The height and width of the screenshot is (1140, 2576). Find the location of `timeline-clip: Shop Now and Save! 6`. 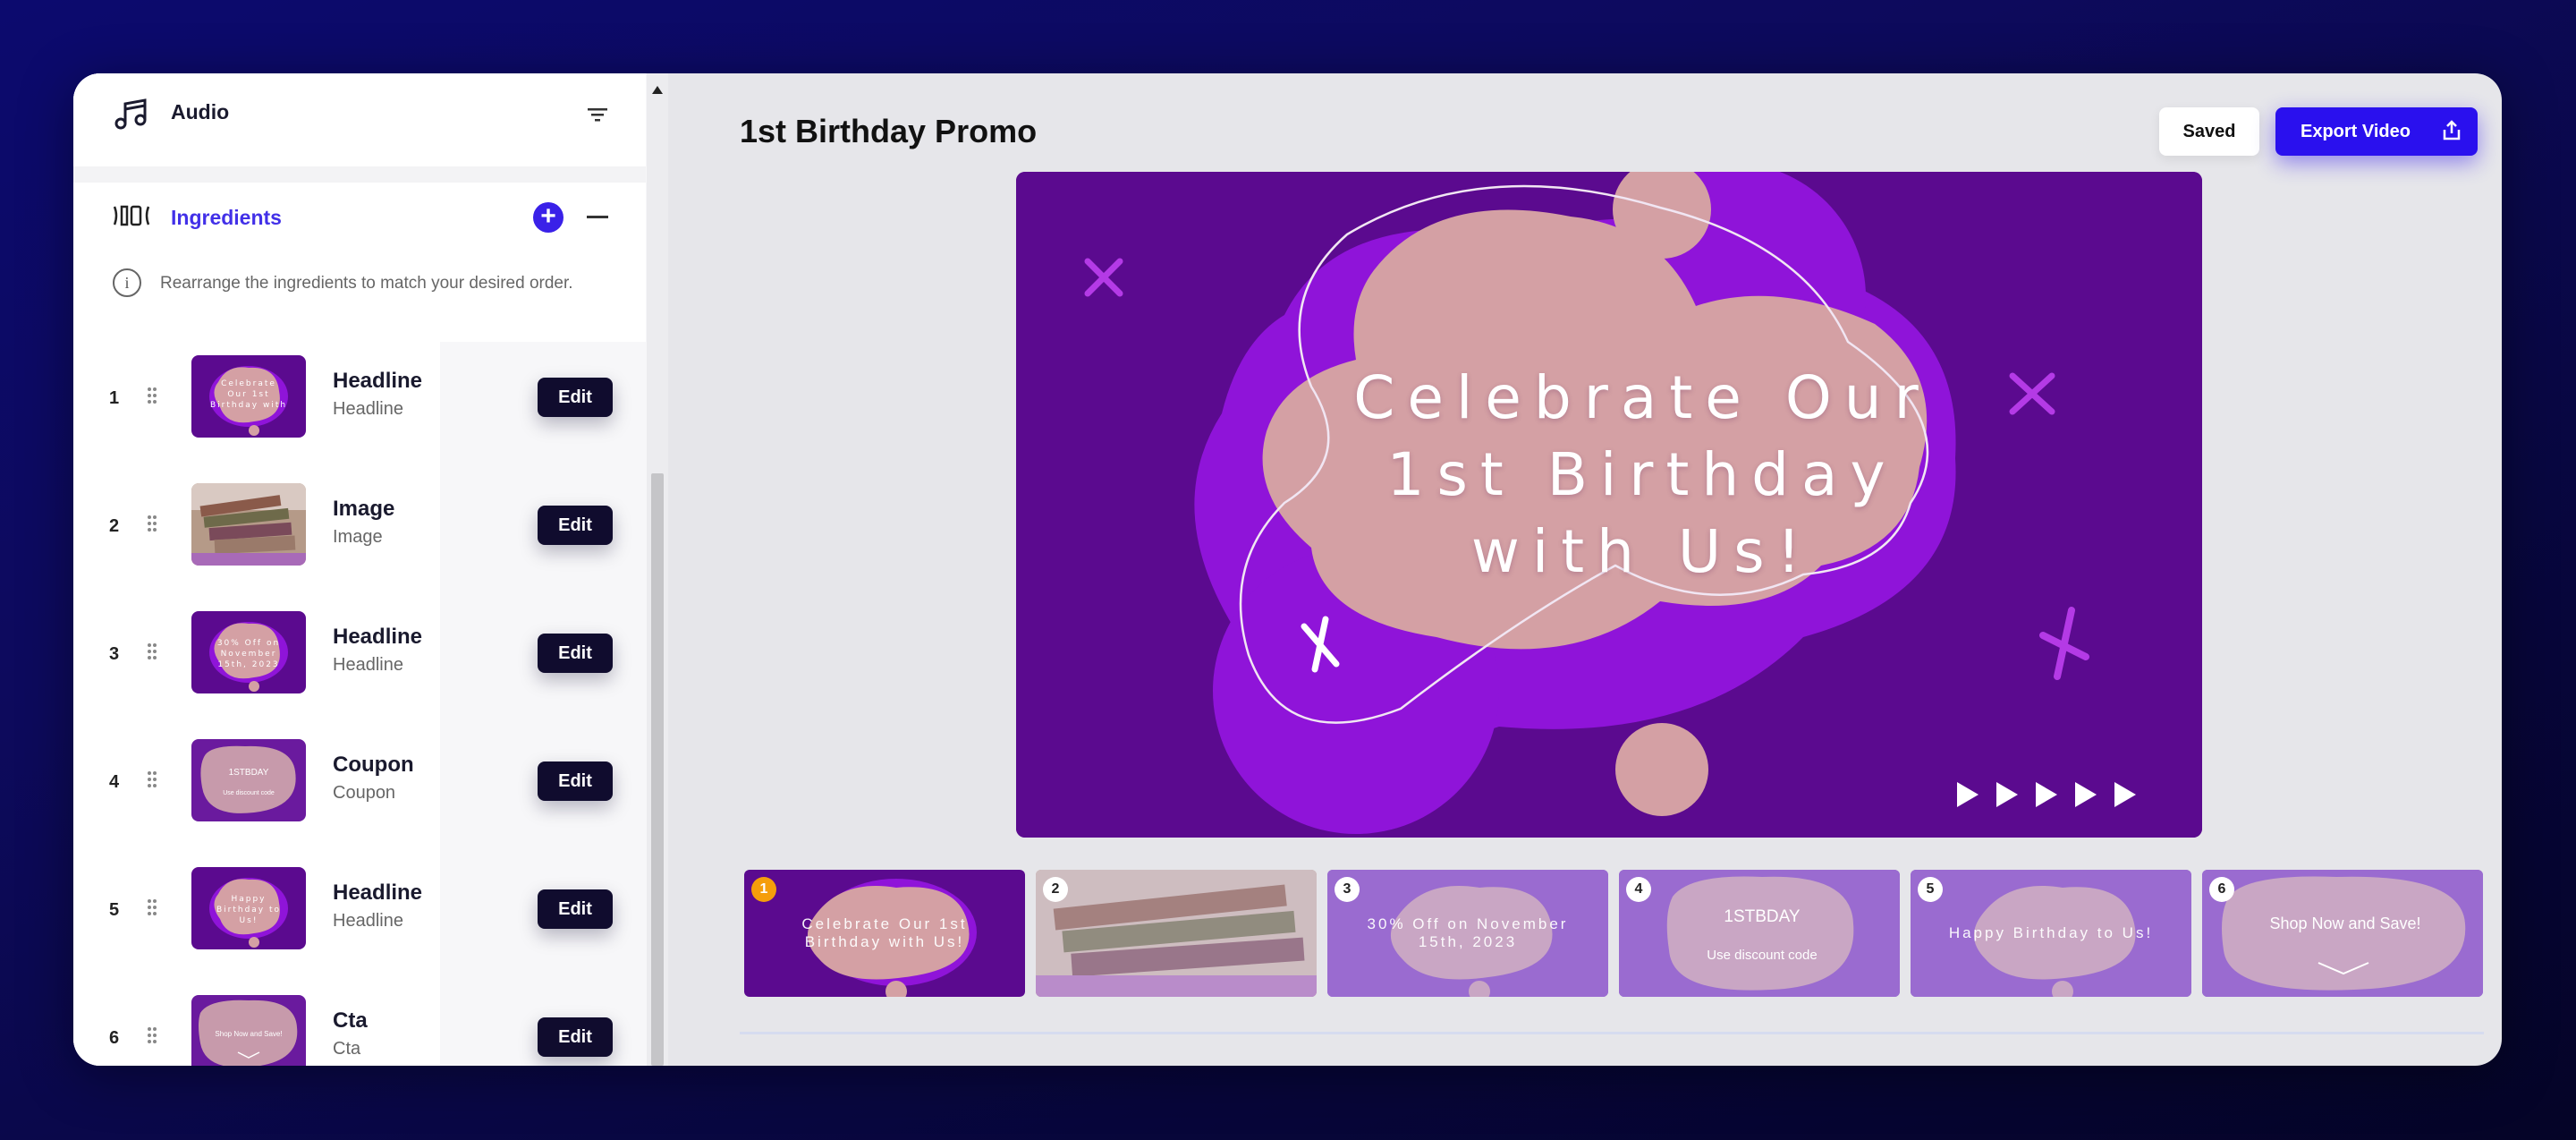

timeline-clip: Shop Now and Save! 6 is located at coordinates (2342, 933).